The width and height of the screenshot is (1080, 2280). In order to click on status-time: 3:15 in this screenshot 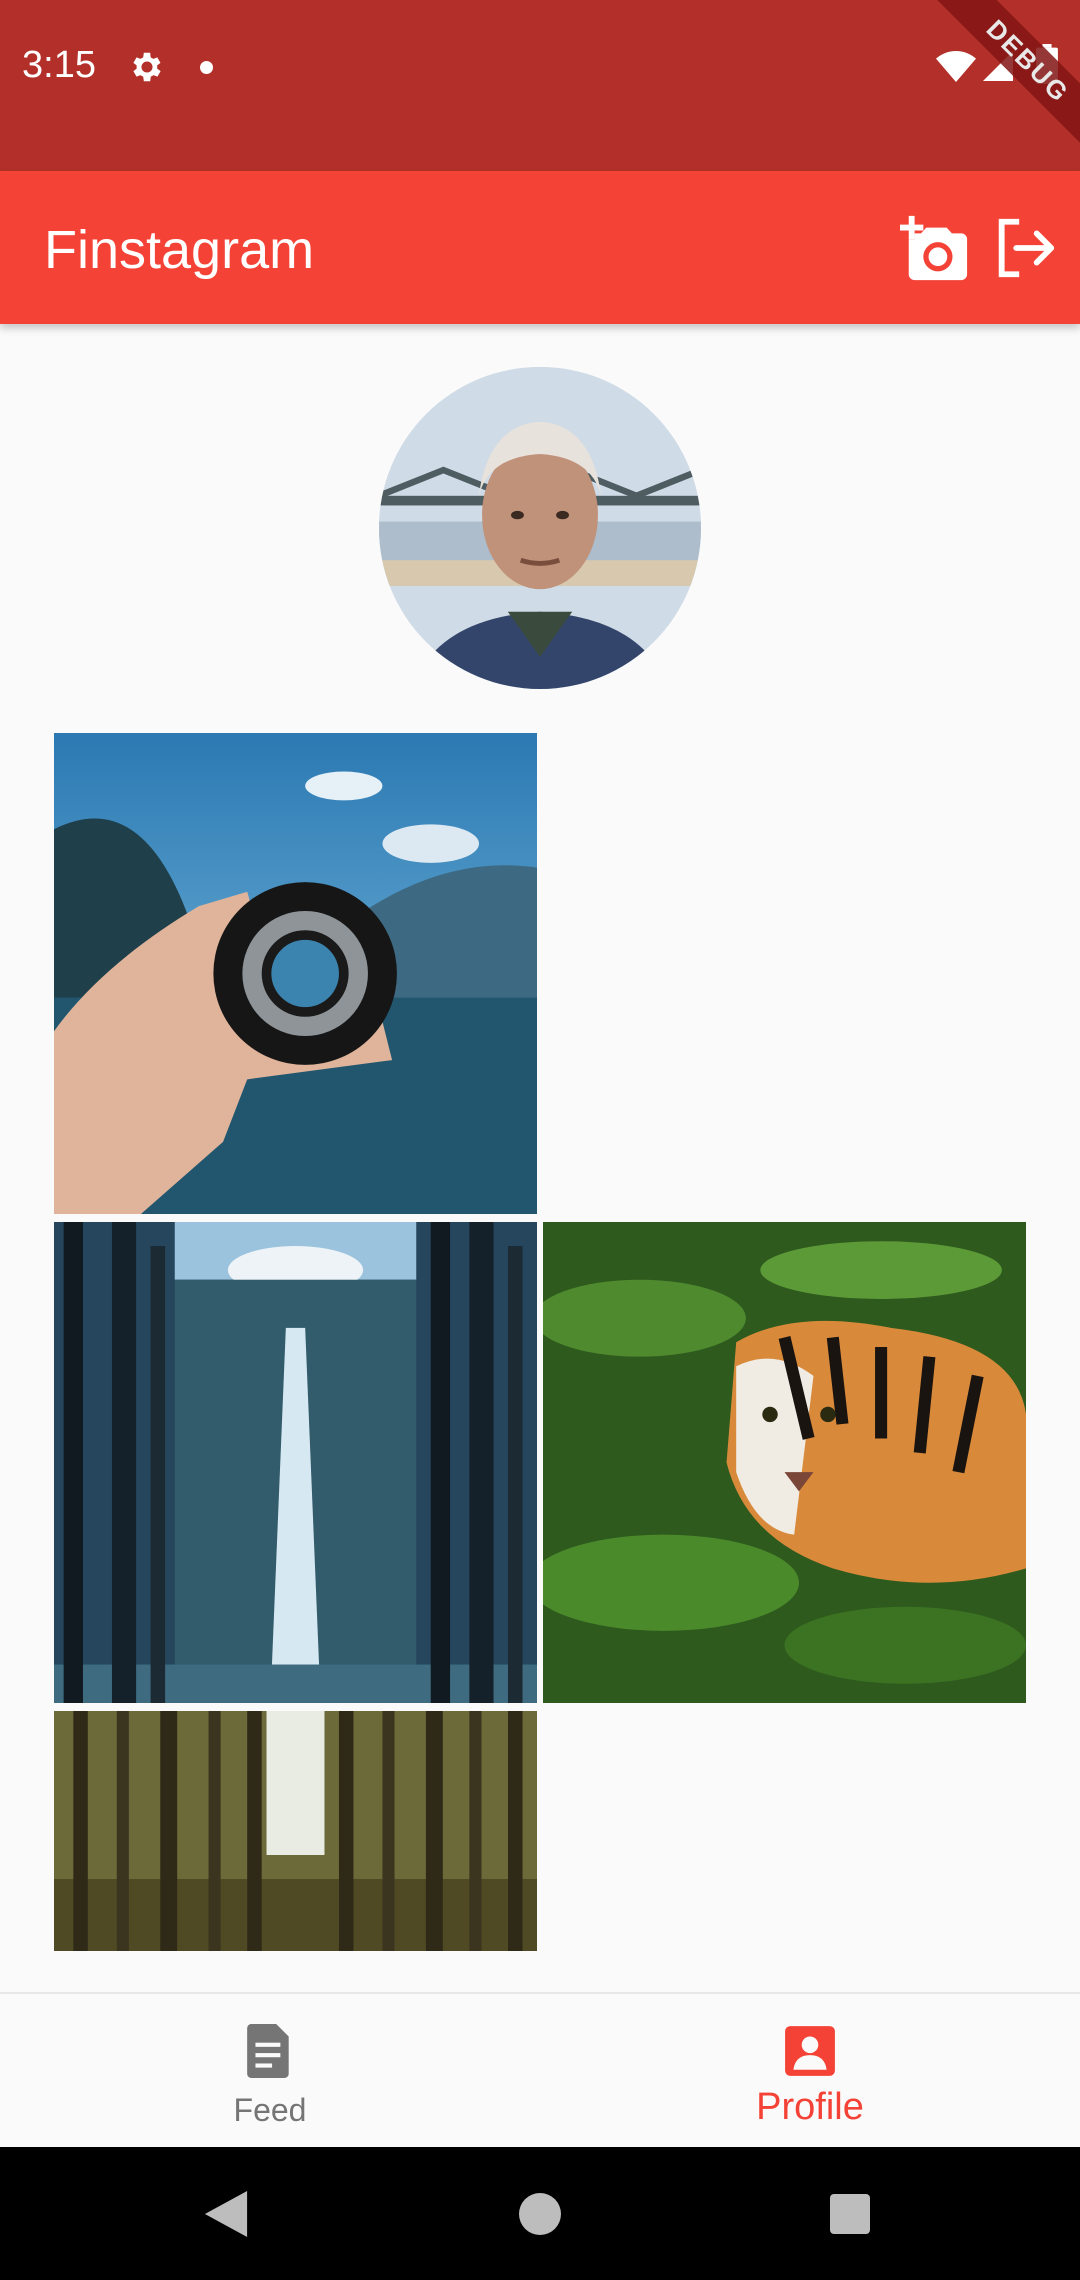, I will do `click(59, 65)`.